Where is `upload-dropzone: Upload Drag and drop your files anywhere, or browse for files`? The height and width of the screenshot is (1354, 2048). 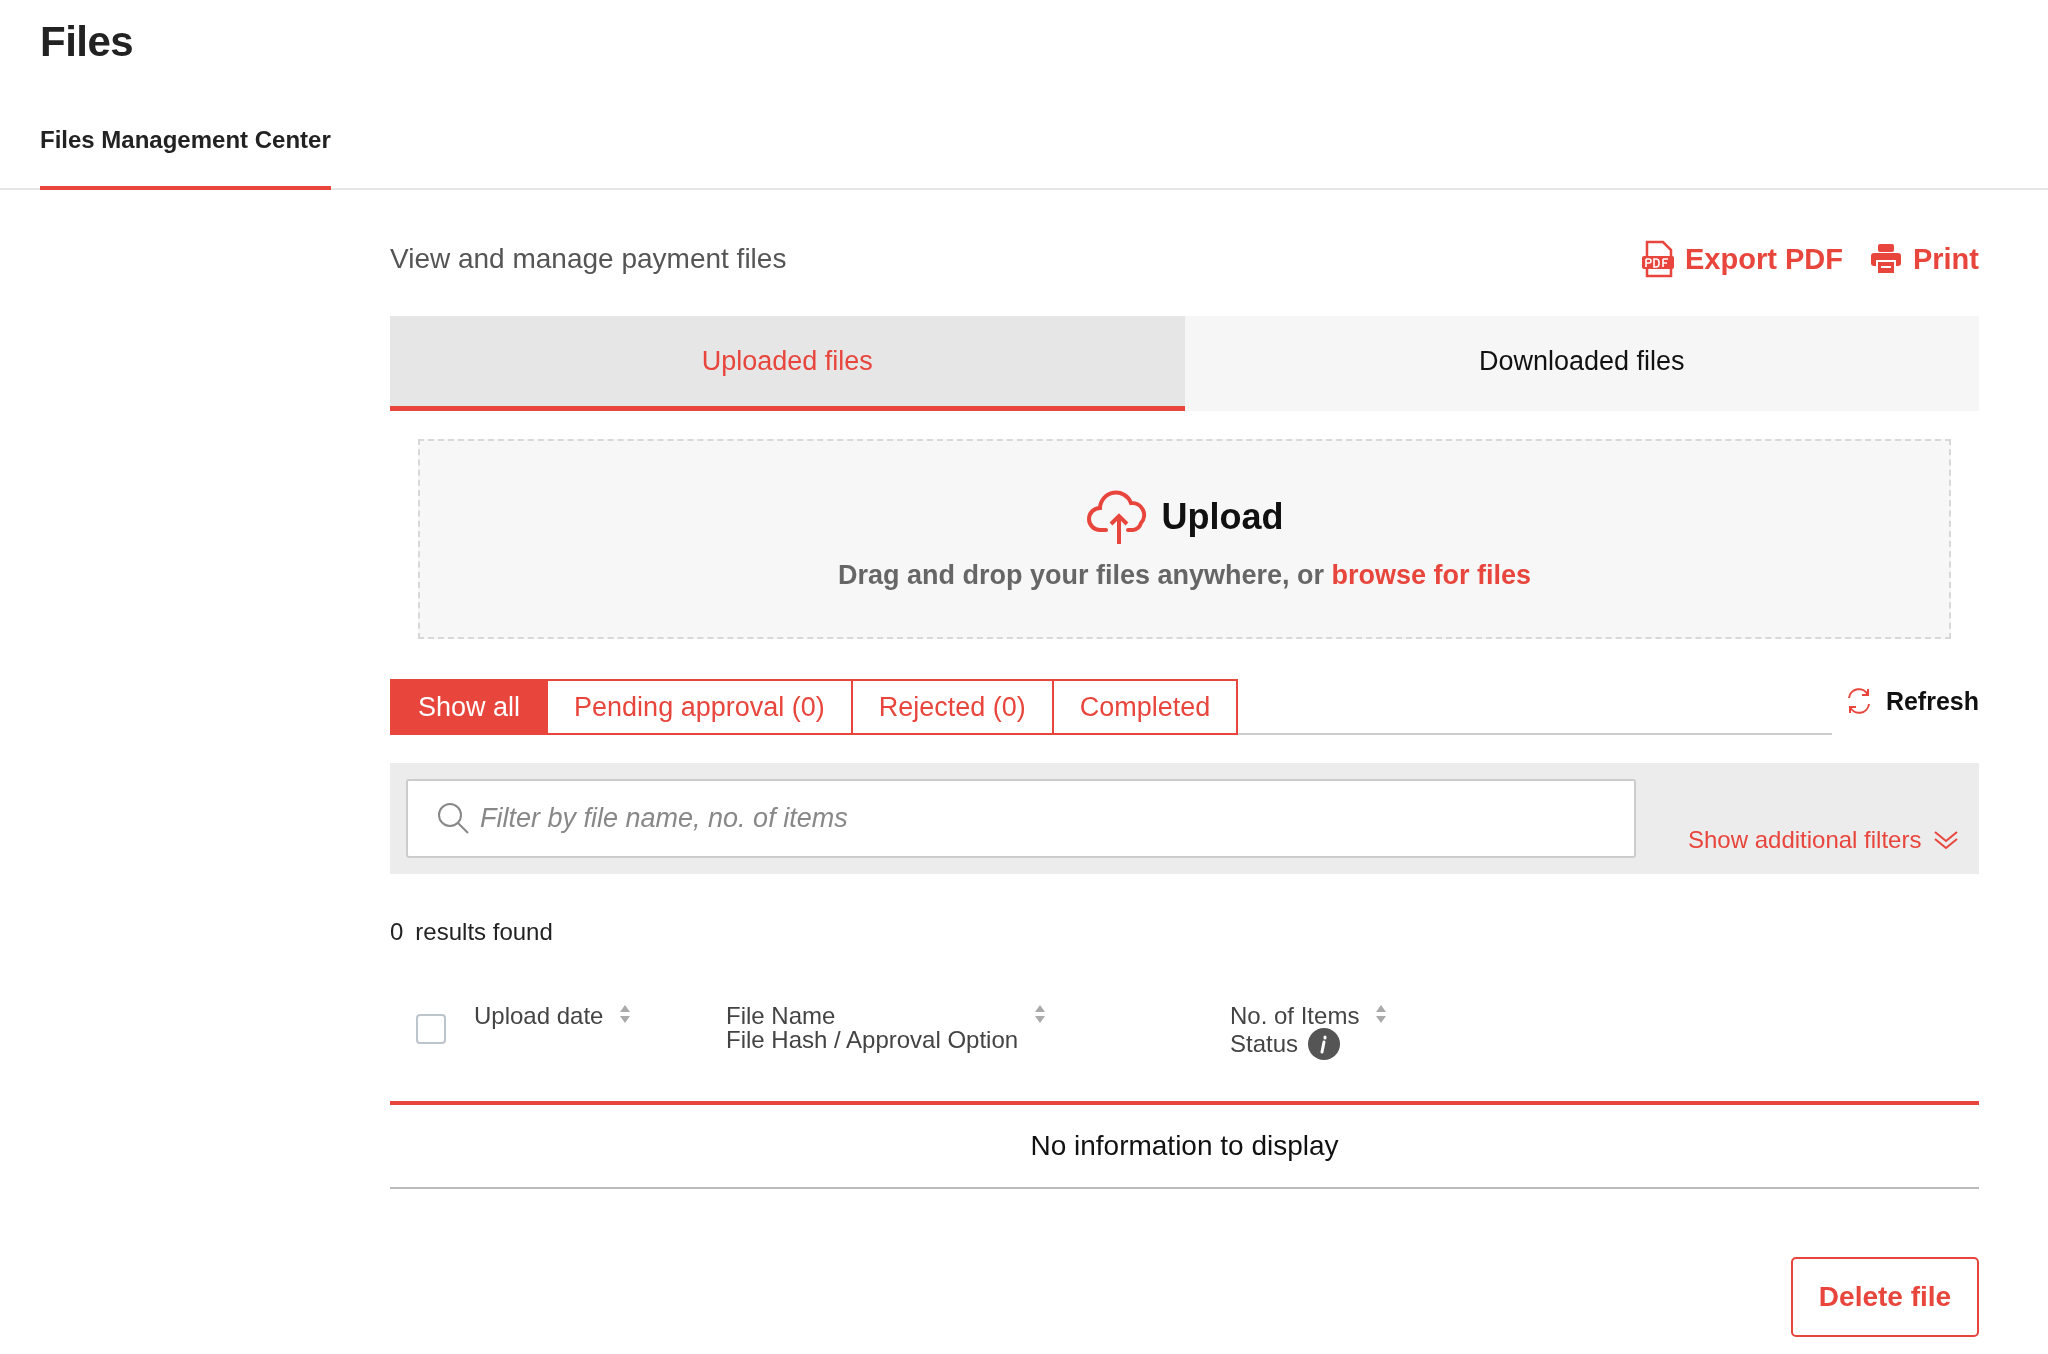
upload-dropzone: Upload Drag and drop your files anywhere, or browse for files is located at coordinates (1184, 539).